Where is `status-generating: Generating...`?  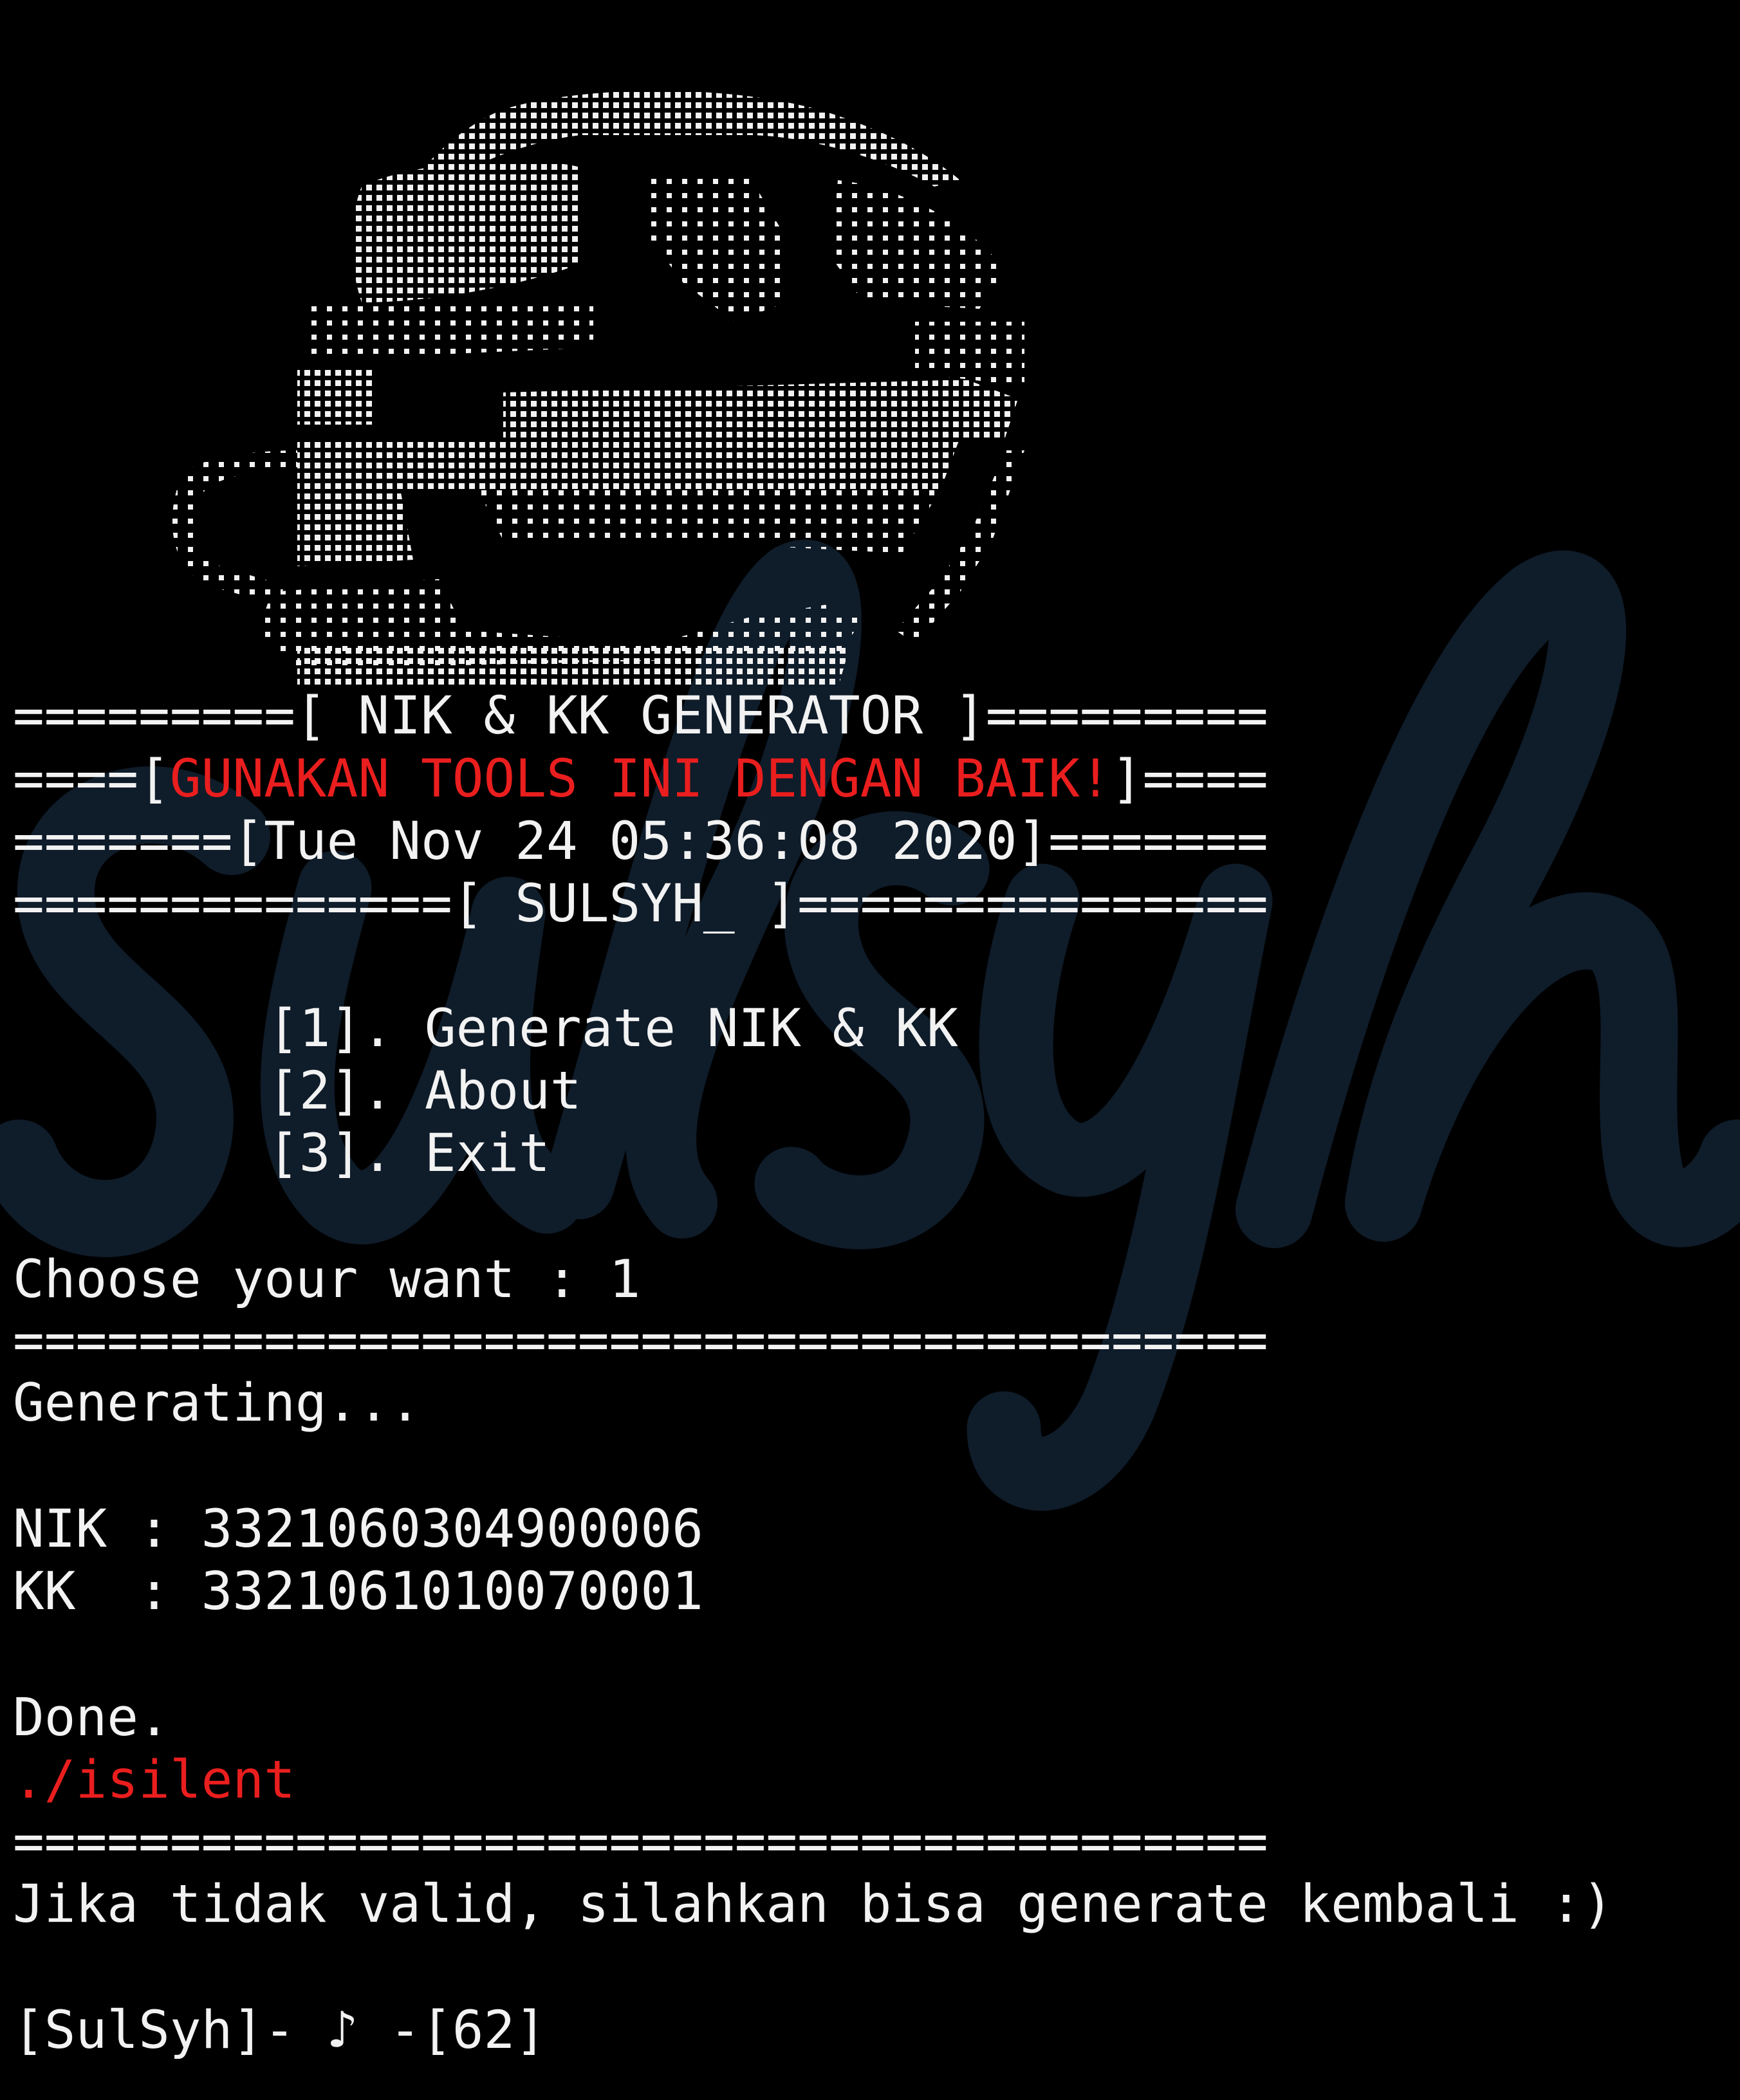 status-generating: Generating... is located at coordinates (217, 1403).